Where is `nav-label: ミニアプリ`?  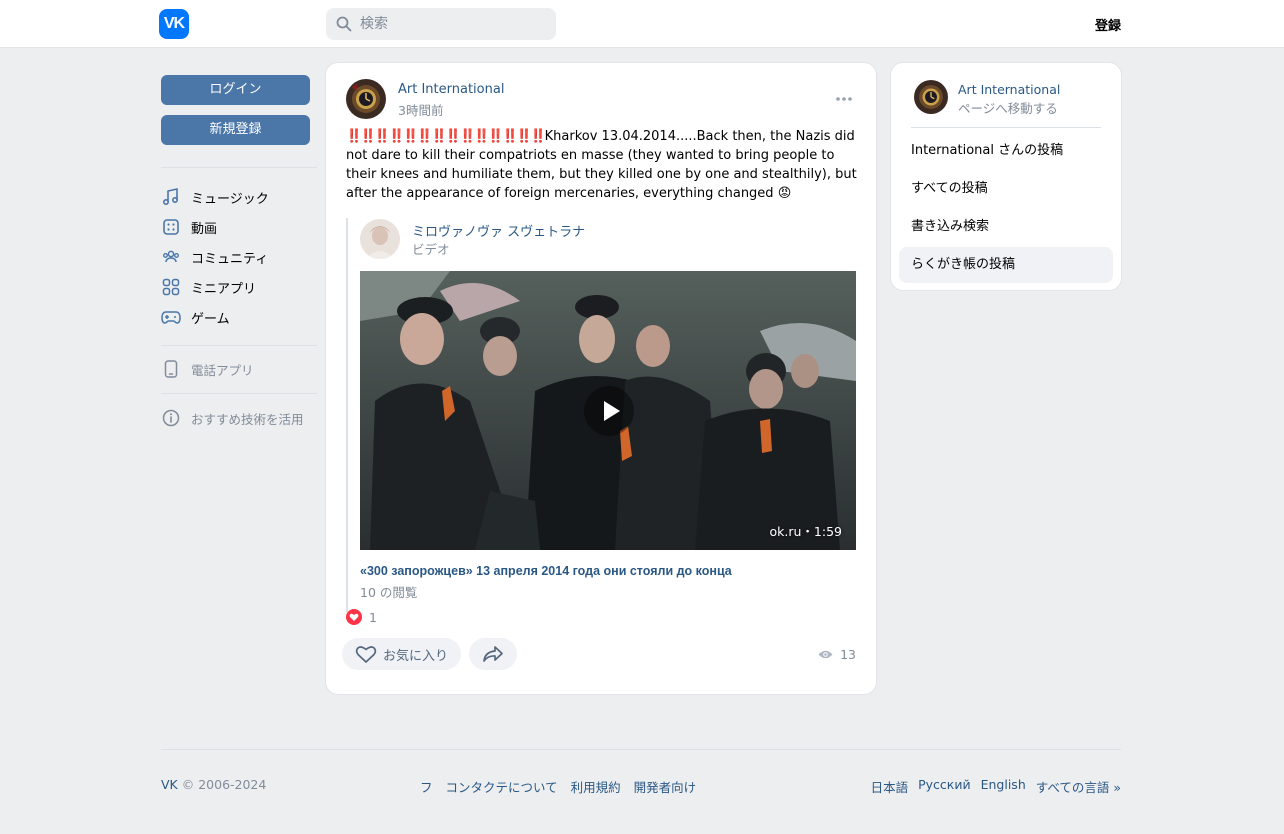 nav-label: ミニアプリ is located at coordinates (224, 289).